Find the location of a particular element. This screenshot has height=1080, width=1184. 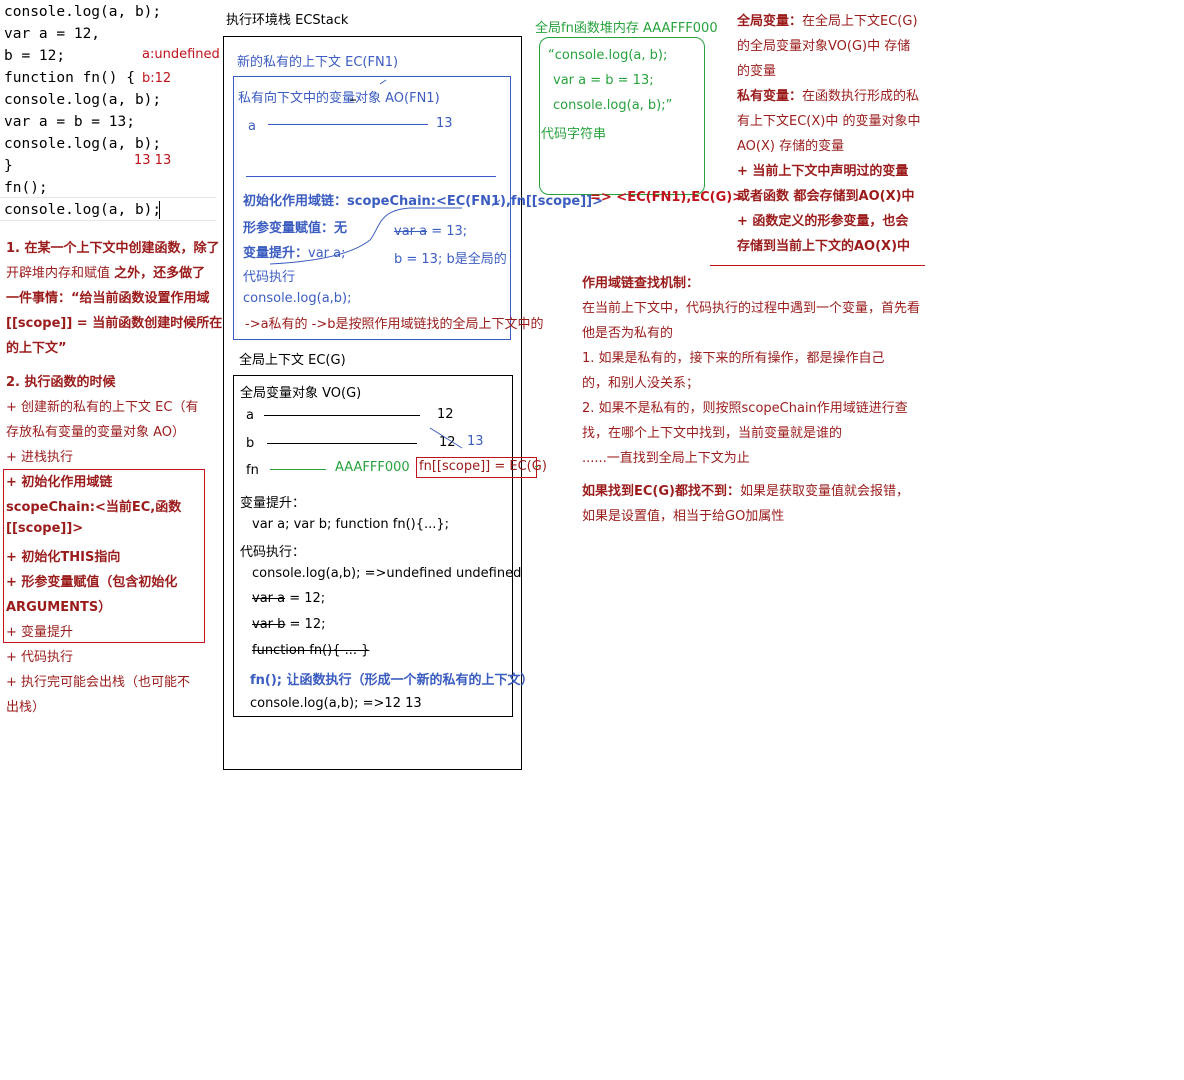

note-line: 的，和别人没关系； is located at coordinates (641, 383).